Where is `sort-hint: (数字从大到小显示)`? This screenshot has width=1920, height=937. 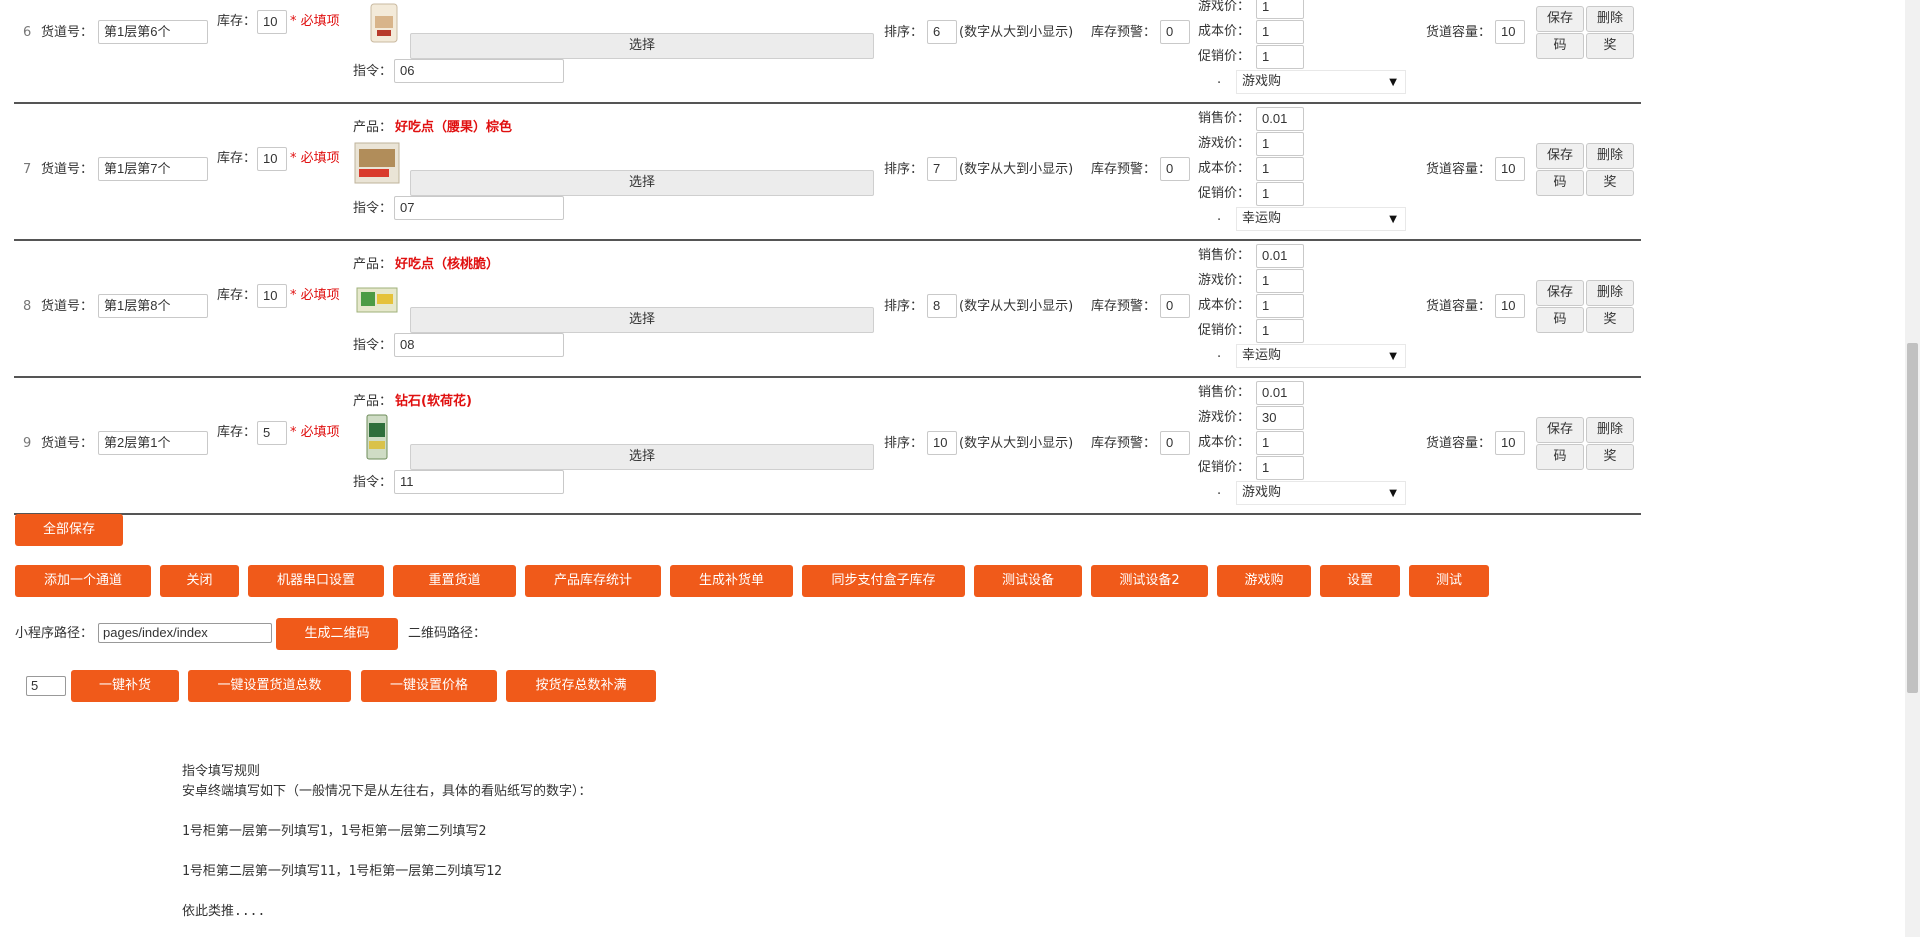 sort-hint: (数字从大到小显示) is located at coordinates (1016, 169).